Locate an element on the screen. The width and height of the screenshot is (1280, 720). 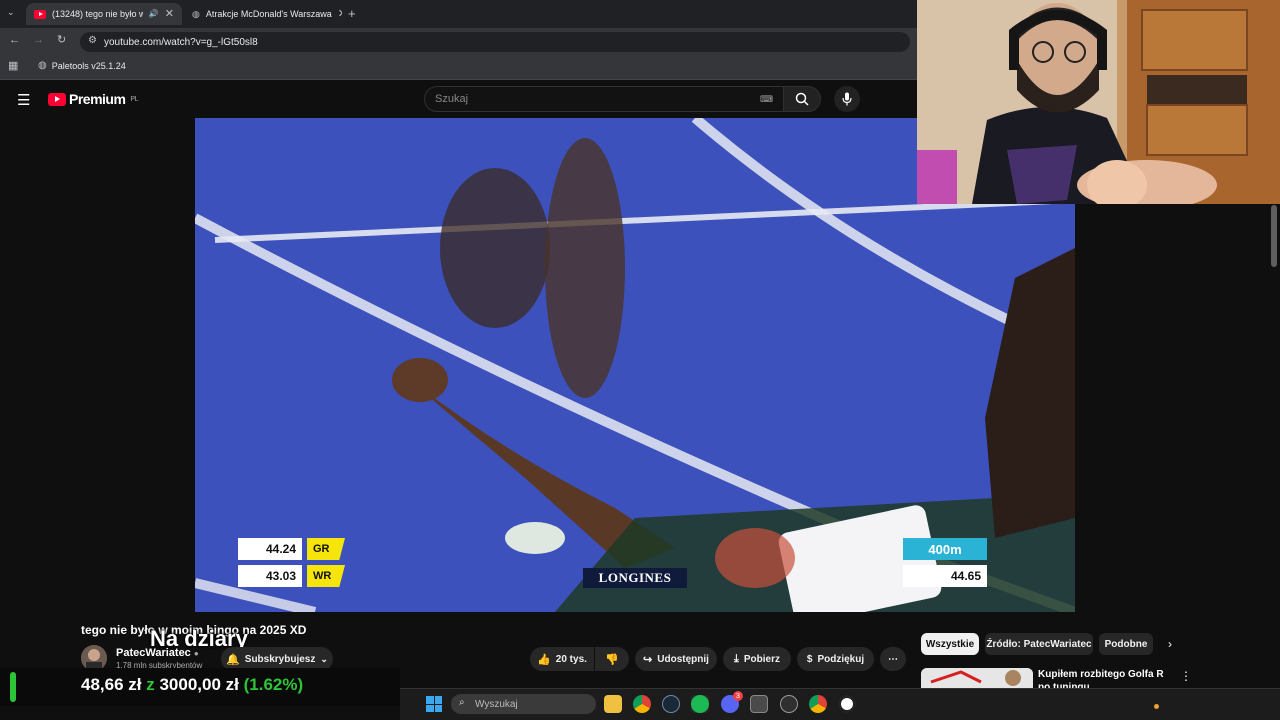
subscribe-label: Subskrybujesz is located at coordinates (280, 659).